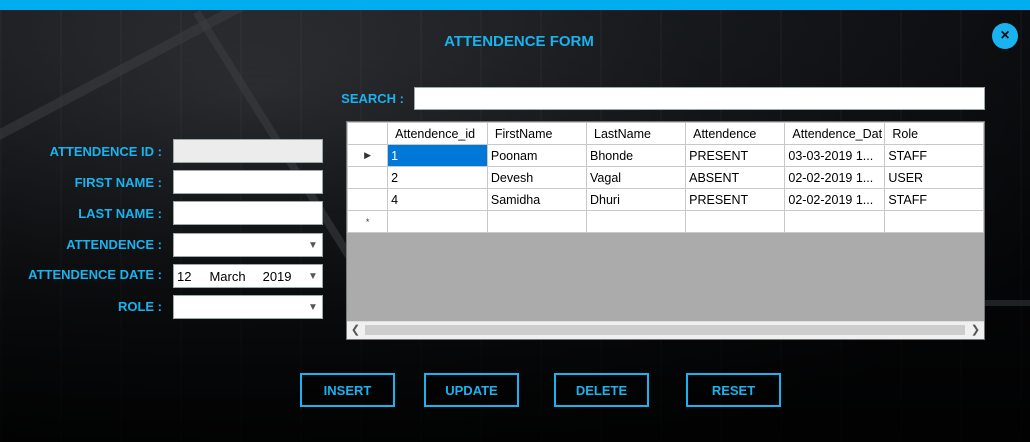 This screenshot has height=442, width=1030. Describe the element at coordinates (437, 155) in the screenshot. I see `grid-cell: 1` at that location.